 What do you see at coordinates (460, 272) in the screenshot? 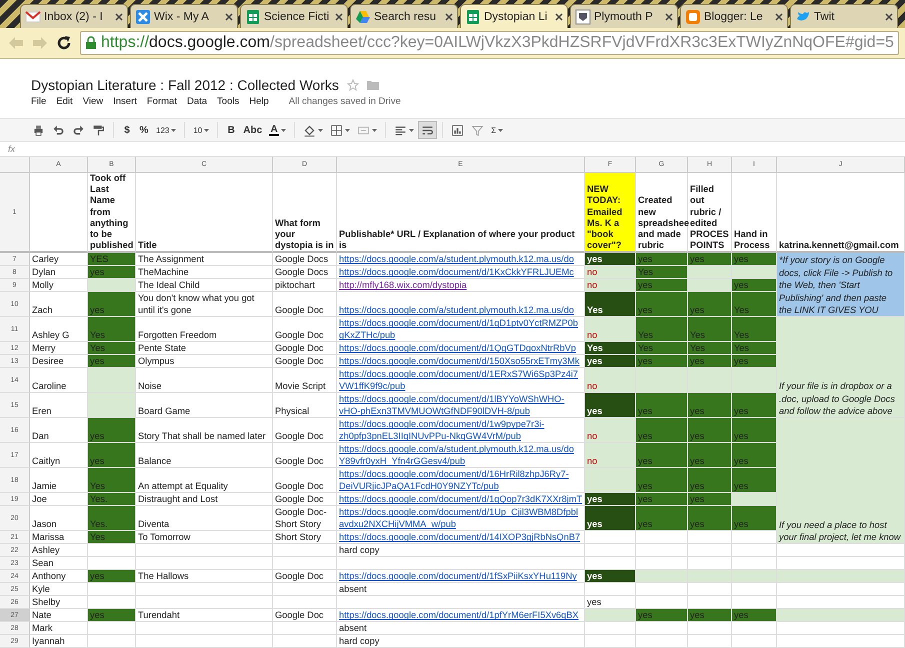
I see `url-link: https://docs.google.com/document/d/1KxCkkYFRLJUEMc` at bounding box center [460, 272].